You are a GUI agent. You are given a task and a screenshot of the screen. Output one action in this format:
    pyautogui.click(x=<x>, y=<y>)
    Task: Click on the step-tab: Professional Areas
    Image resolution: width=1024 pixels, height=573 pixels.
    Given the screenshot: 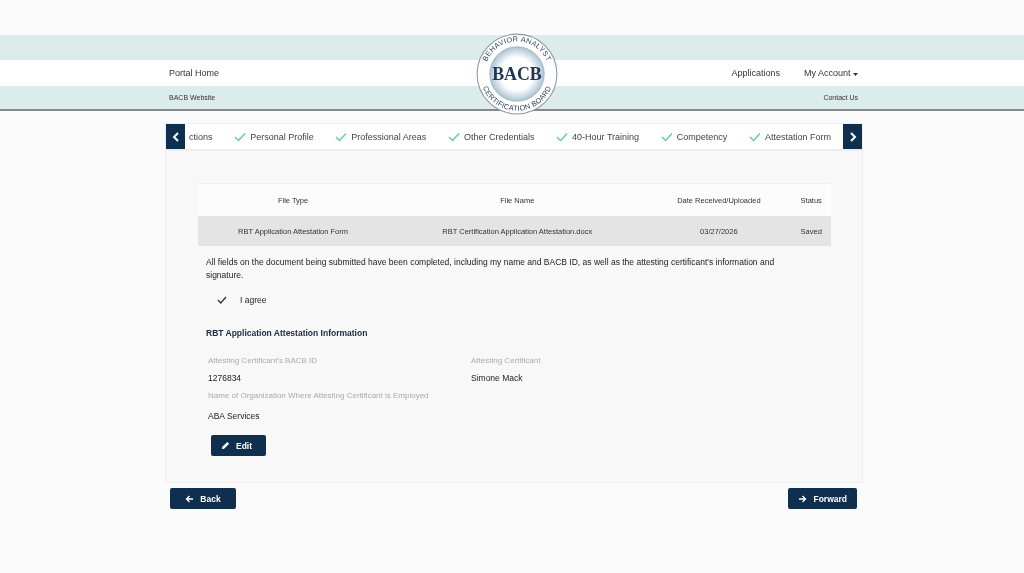 What is the action you would take?
    pyautogui.click(x=381, y=136)
    